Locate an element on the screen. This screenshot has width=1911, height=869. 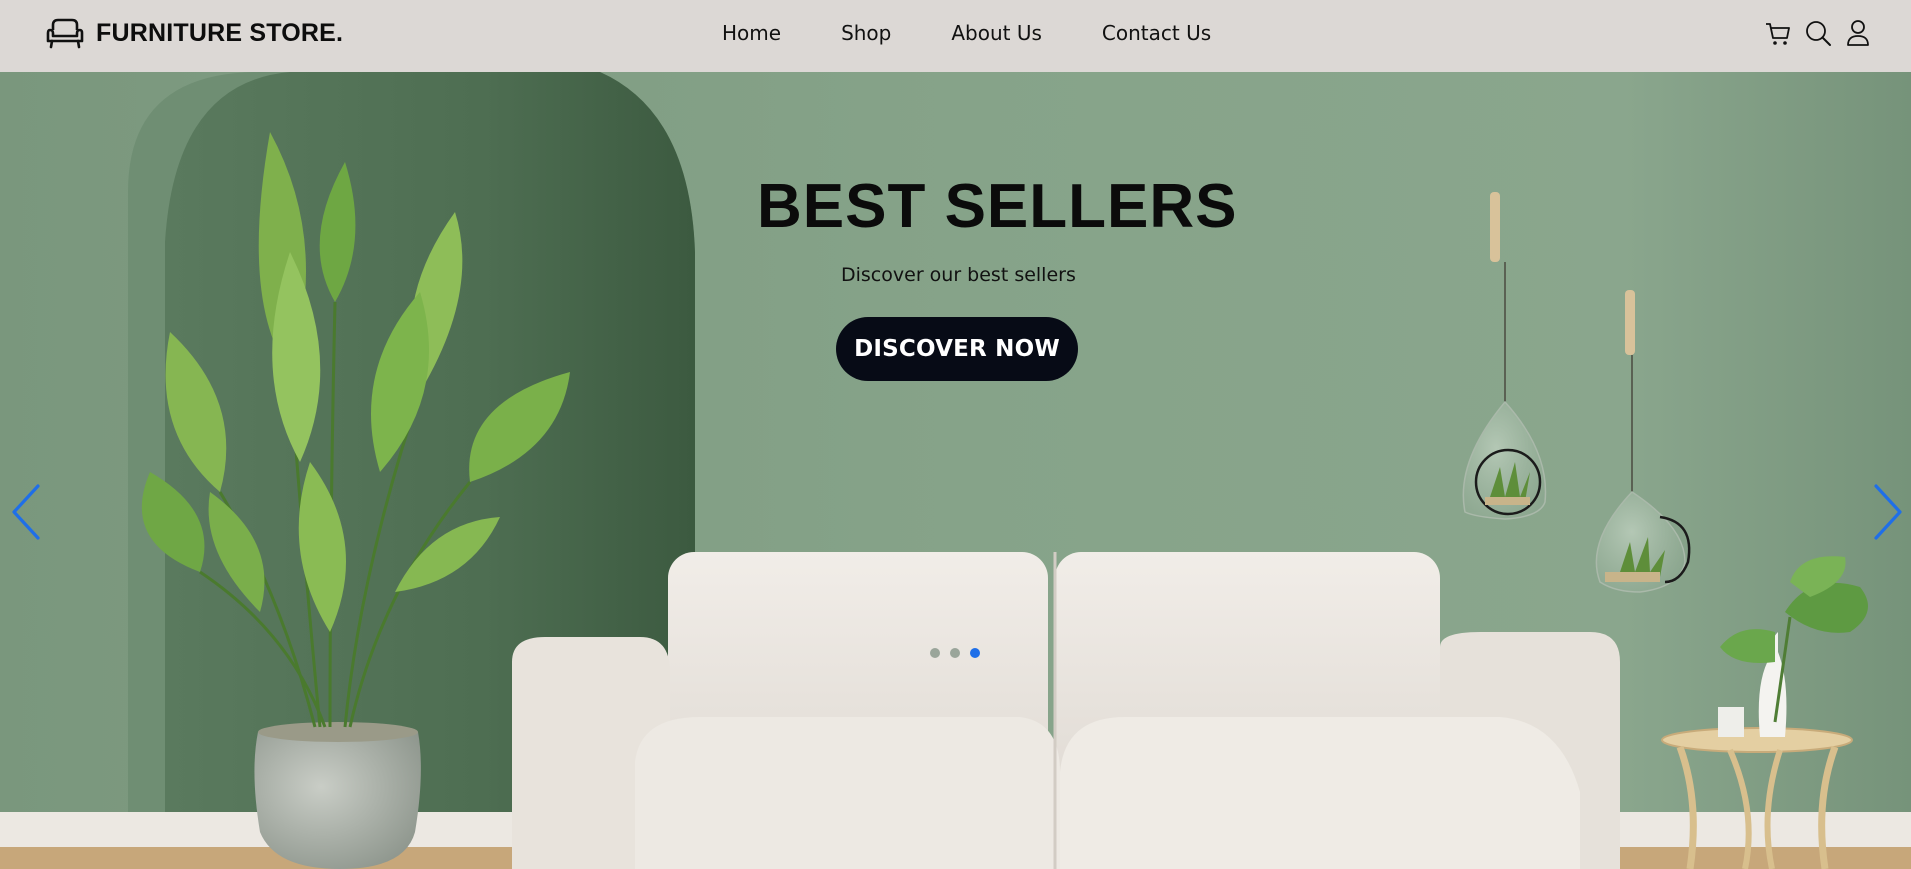
main-nav: Home Shop About Us Contact Us is located at coordinates (996, 33).